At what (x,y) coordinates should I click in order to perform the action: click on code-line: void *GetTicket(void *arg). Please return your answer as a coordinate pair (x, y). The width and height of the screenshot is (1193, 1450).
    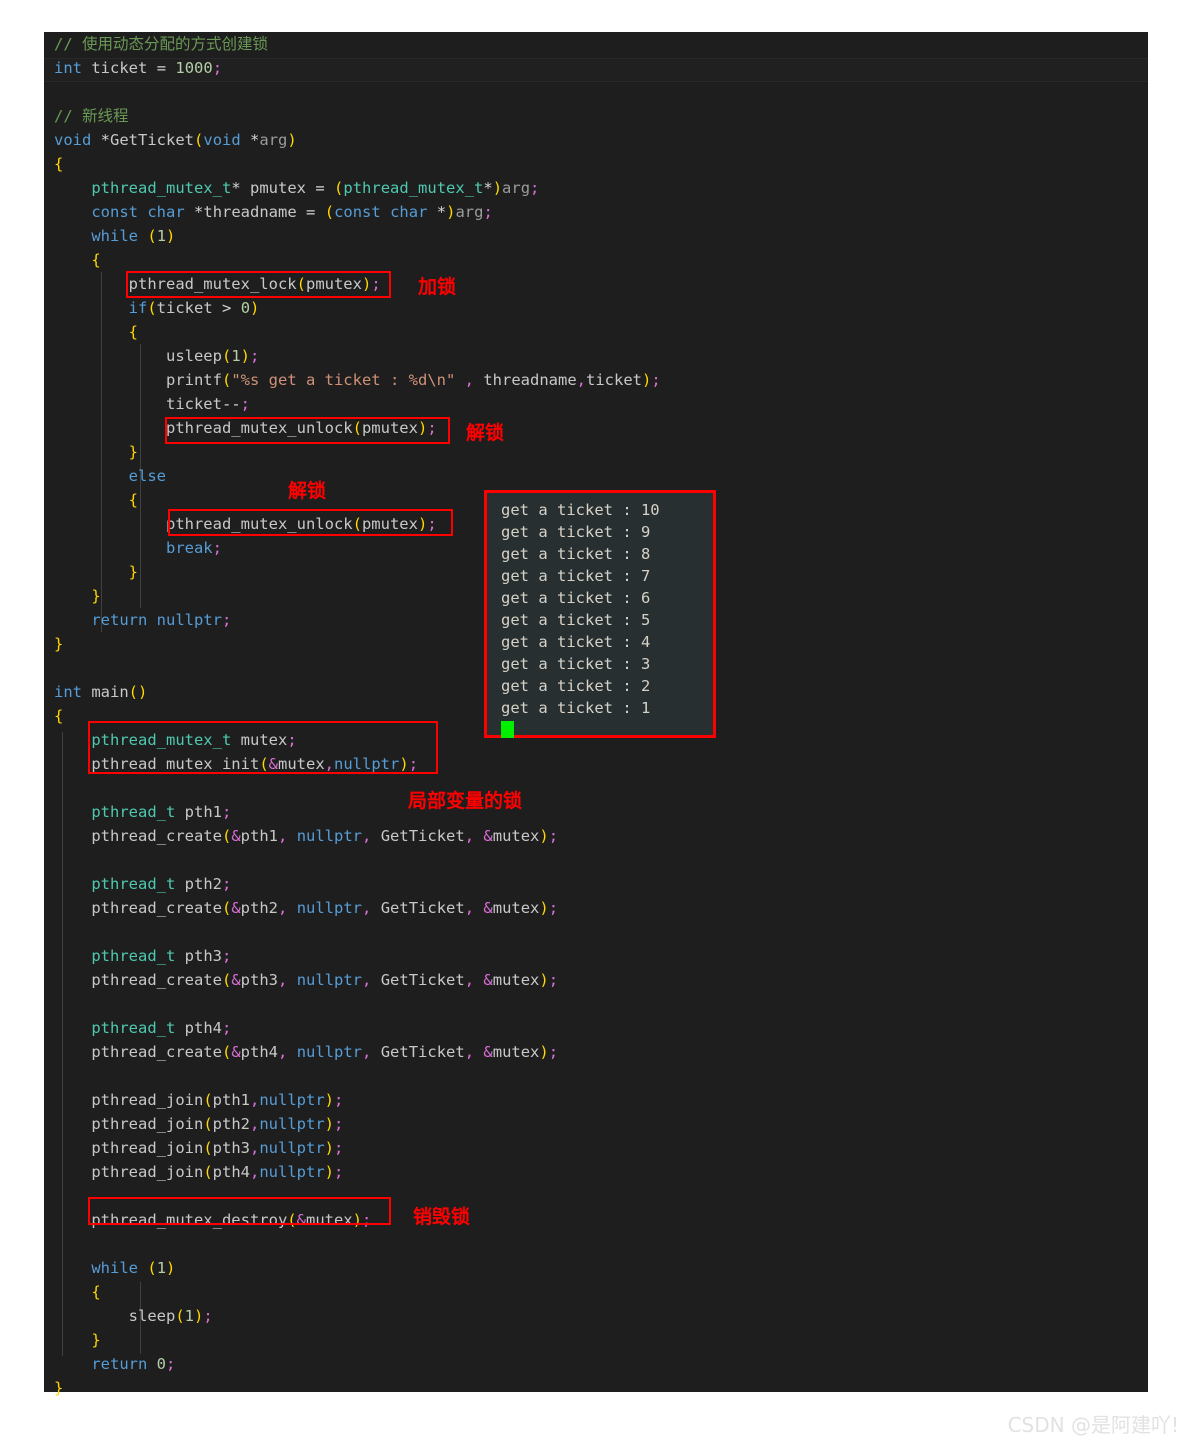
    Looking at the image, I should click on (175, 140).